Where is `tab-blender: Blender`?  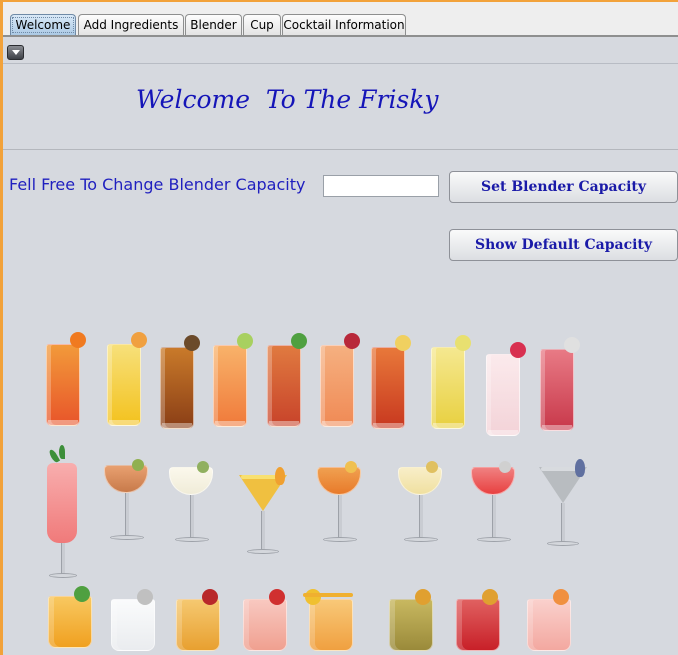
tab-blender: Blender is located at coordinates (213, 25).